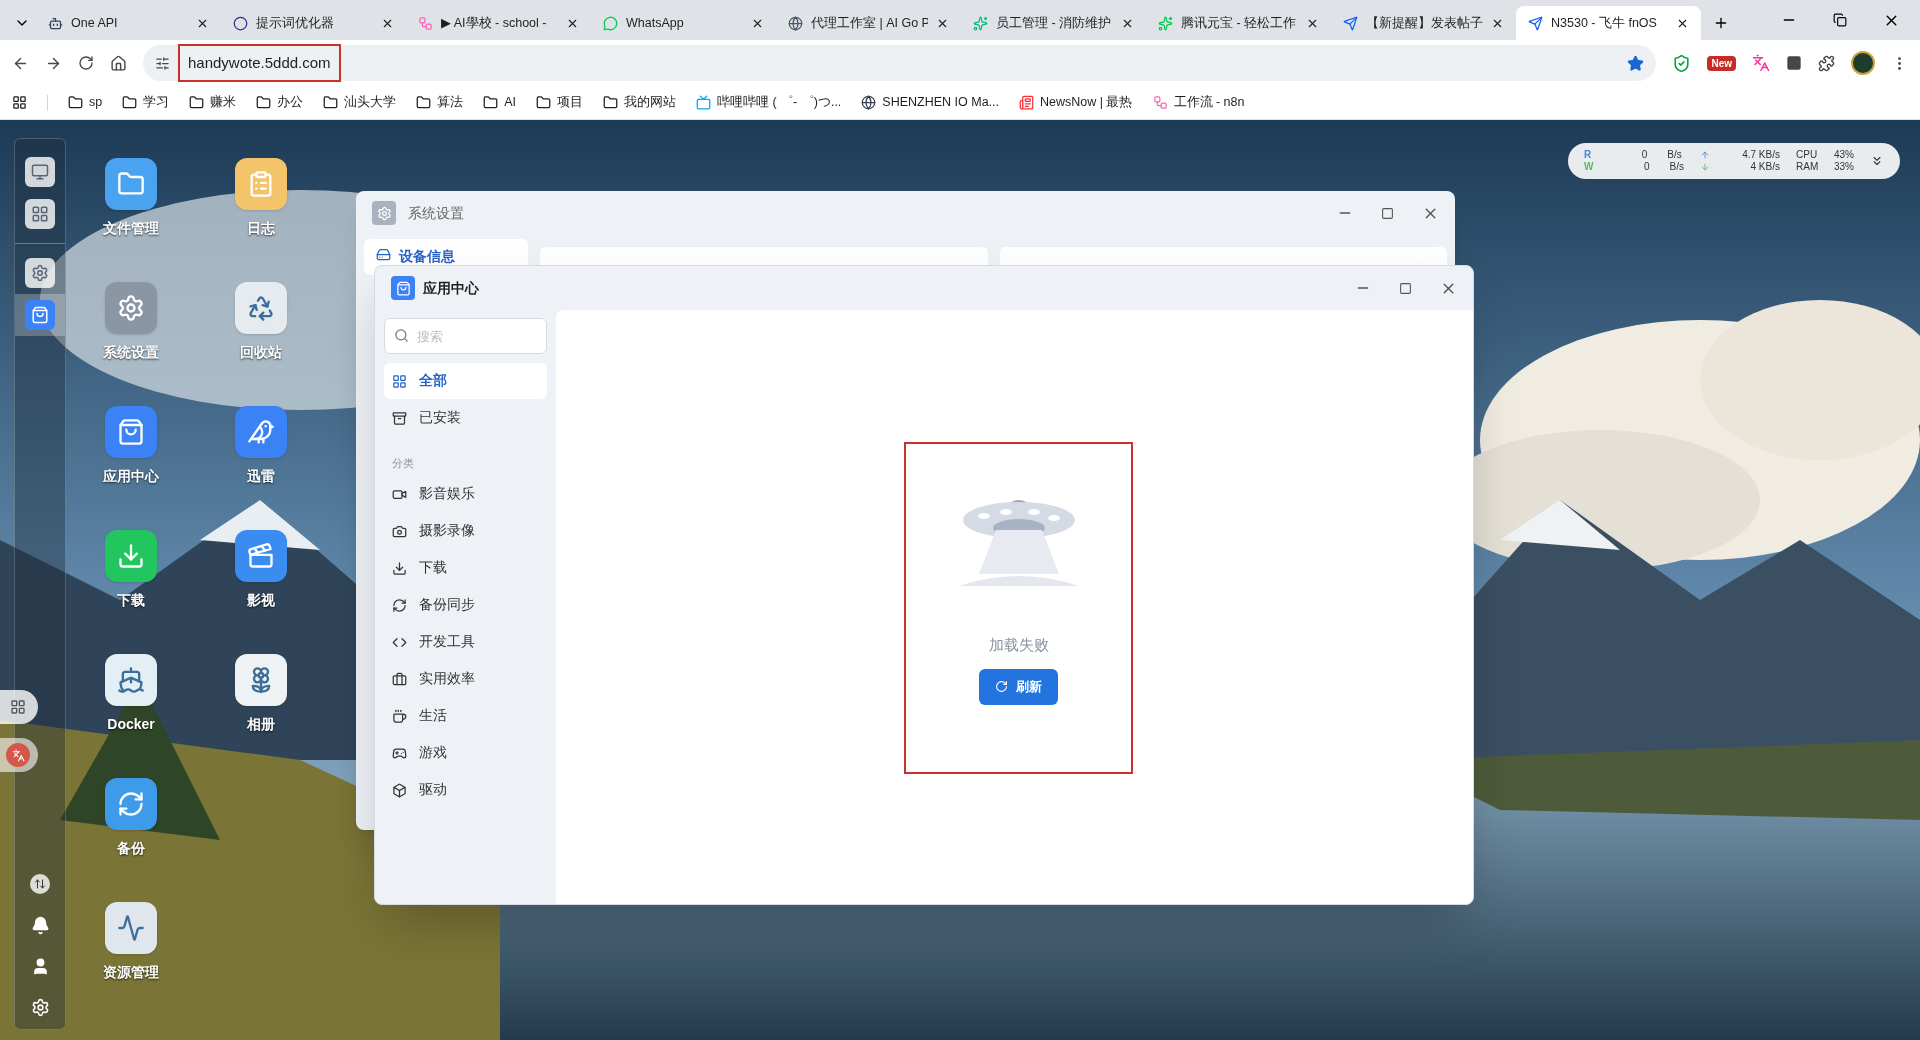 The width and height of the screenshot is (1920, 1040). I want to click on bookmark: AI, so click(510, 102).